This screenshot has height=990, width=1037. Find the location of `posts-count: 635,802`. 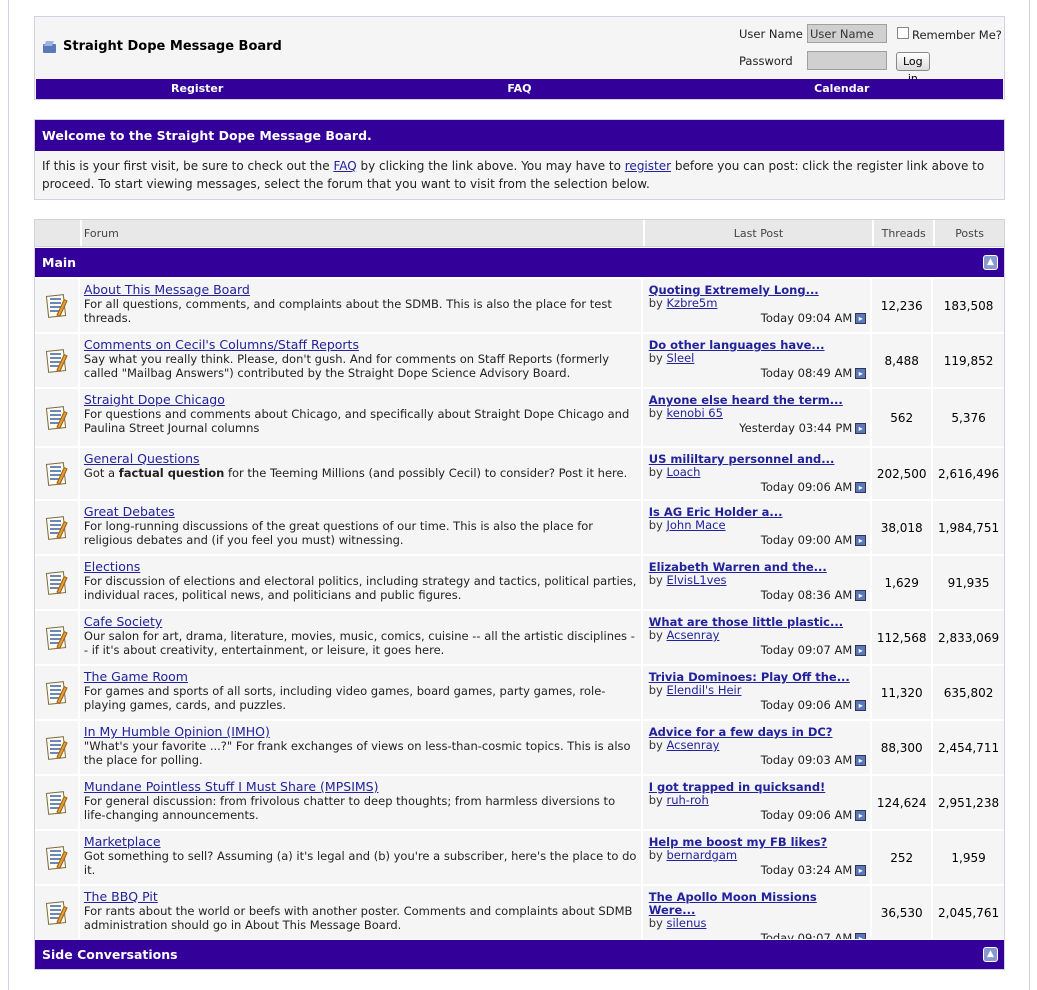

posts-count: 635,802 is located at coordinates (968, 692).